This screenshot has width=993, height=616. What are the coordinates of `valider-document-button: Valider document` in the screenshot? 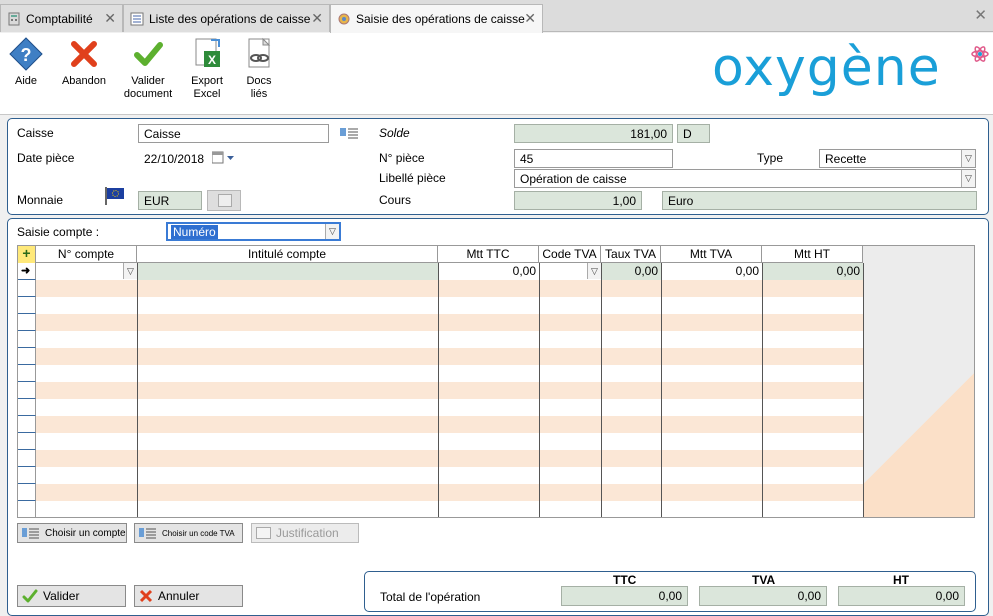 It's located at (148, 69).